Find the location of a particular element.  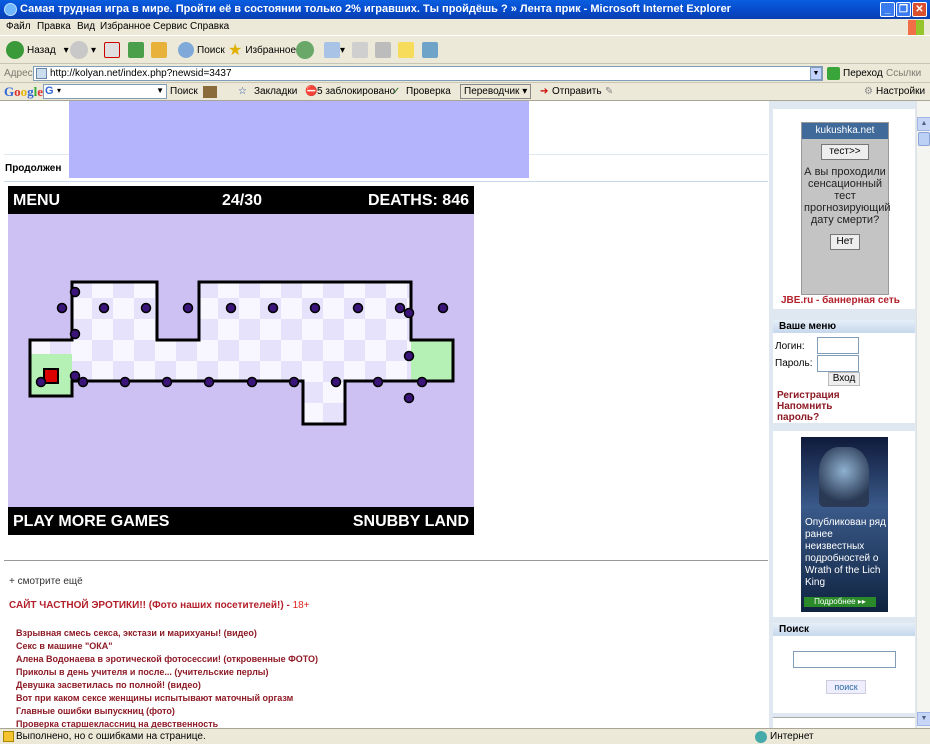

note-icon is located at coordinates (406, 50).